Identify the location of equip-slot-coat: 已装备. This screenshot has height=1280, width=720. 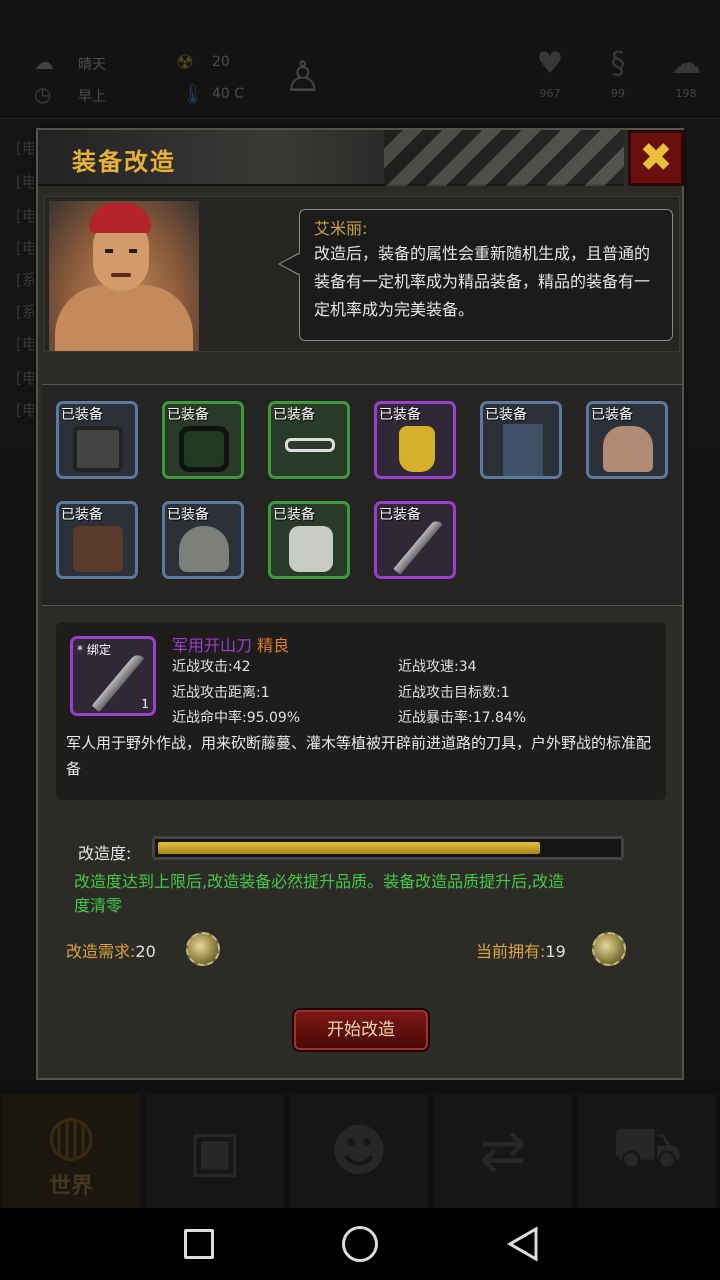
(97, 540).